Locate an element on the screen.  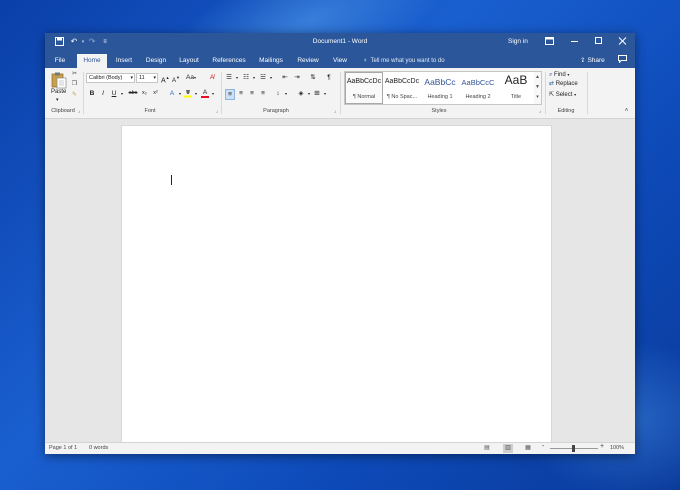
font-color-icon: A is located at coordinates (205, 93).